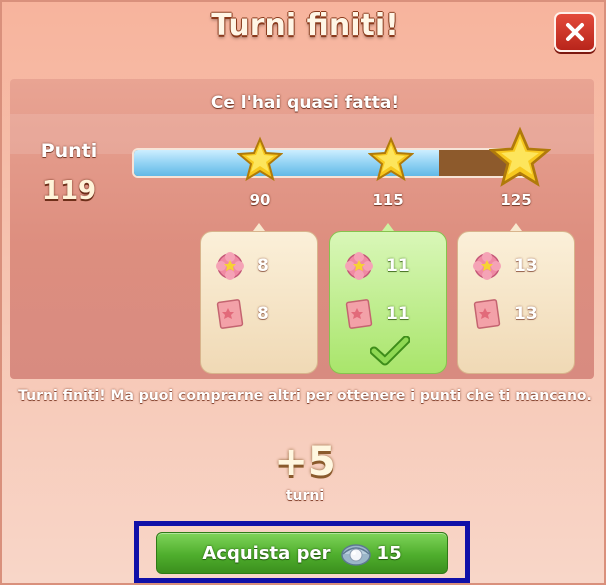 The width and height of the screenshot is (606, 585). Describe the element at coordinates (389, 553) in the screenshot. I see `buy-price: 15` at that location.